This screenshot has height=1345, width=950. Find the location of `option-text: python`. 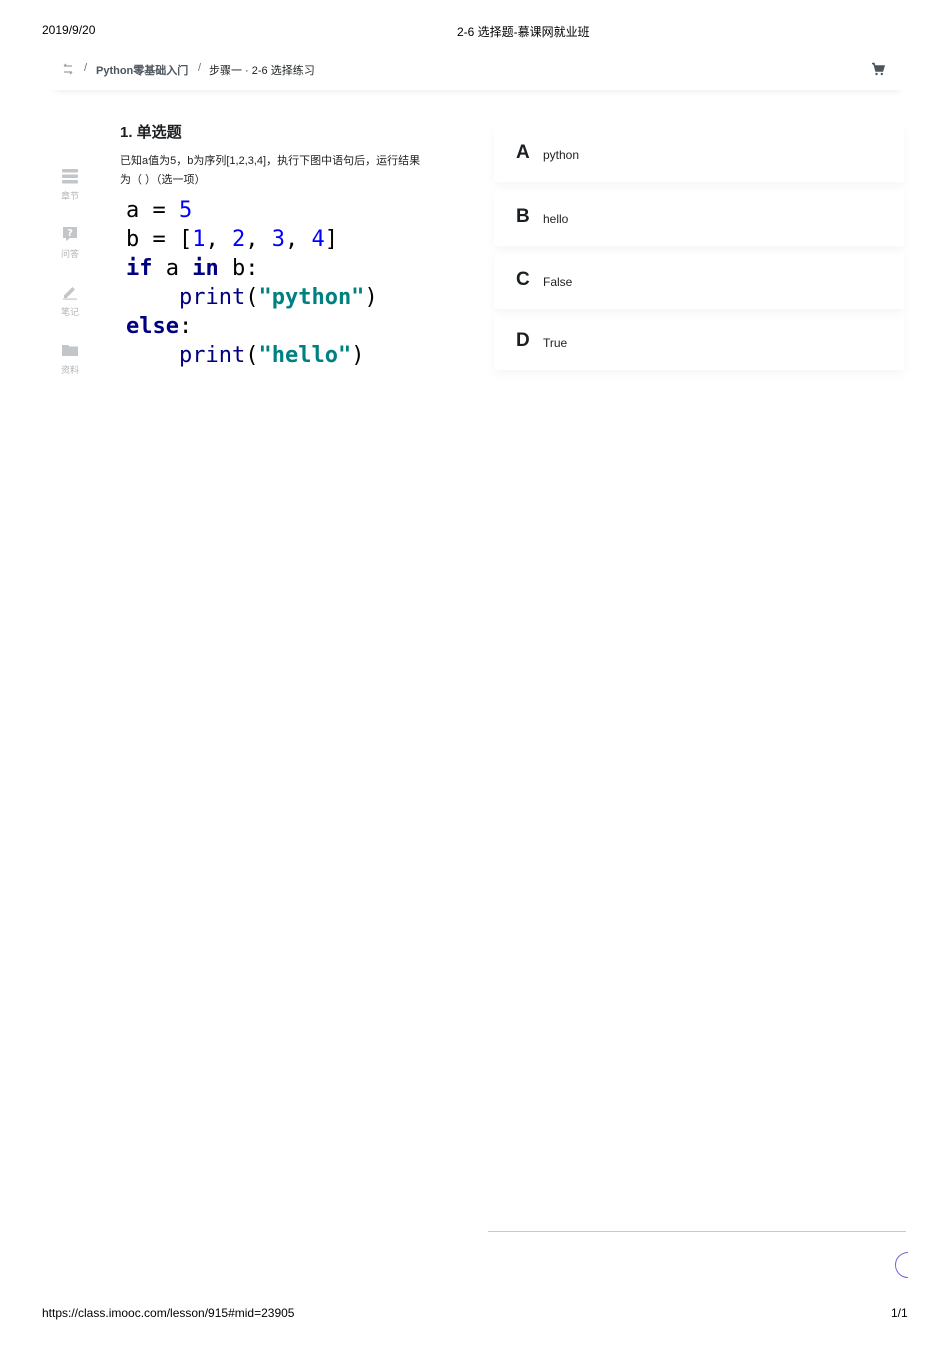

option-text: python is located at coordinates (561, 155).